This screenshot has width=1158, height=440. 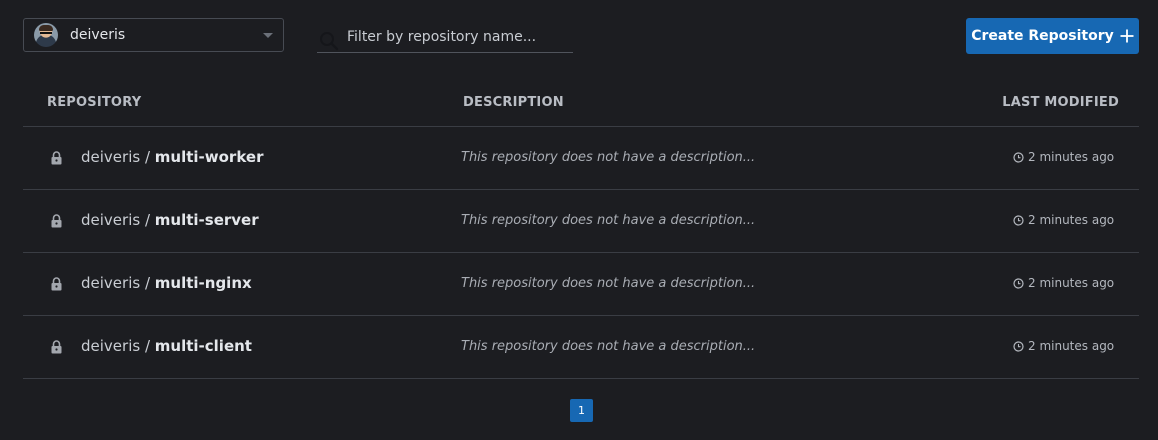 What do you see at coordinates (209, 157) in the screenshot?
I see `repository-name: multi-worker` at bounding box center [209, 157].